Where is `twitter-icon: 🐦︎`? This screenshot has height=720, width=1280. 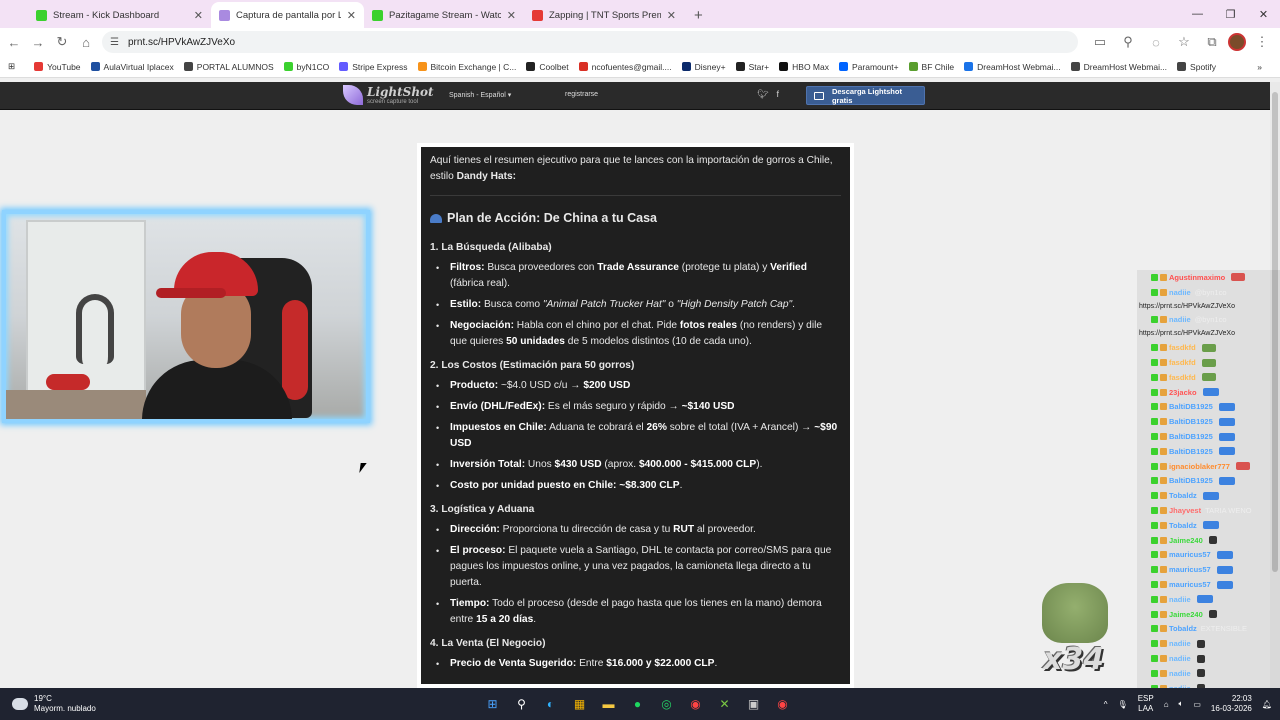 twitter-icon: 🐦︎ is located at coordinates (762, 94).